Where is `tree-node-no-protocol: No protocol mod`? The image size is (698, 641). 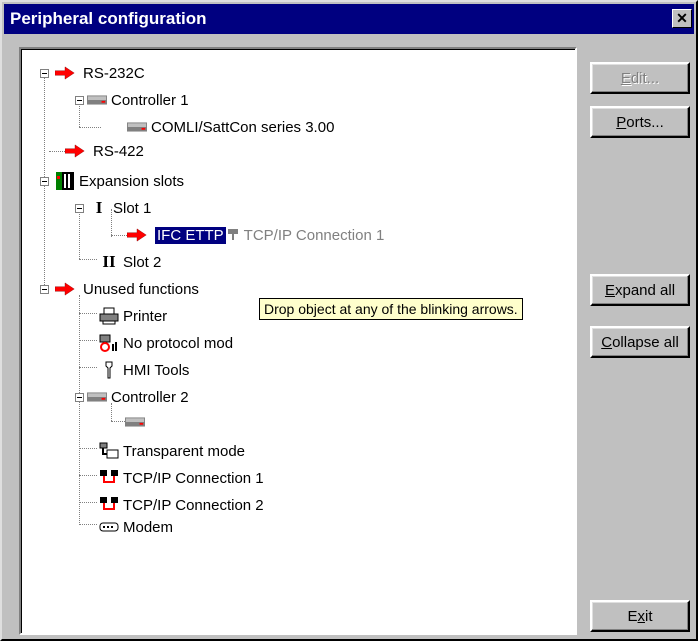
tree-node-no-protocol: No protocol mod is located at coordinates (166, 343).